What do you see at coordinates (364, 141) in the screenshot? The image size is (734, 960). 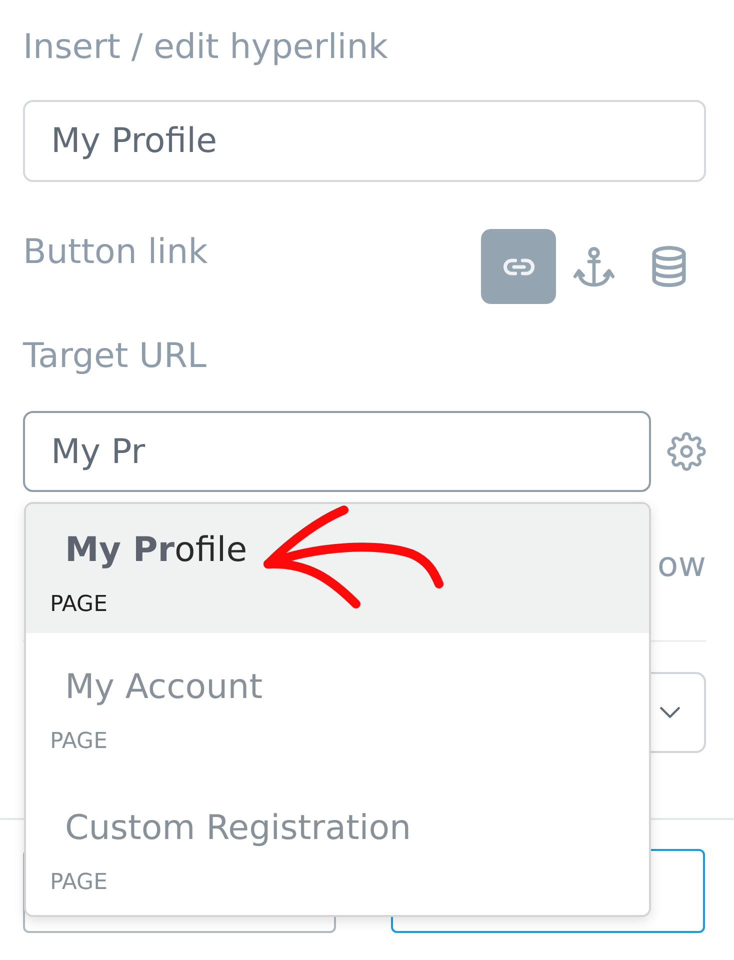 I see `text-field: My Profile` at bounding box center [364, 141].